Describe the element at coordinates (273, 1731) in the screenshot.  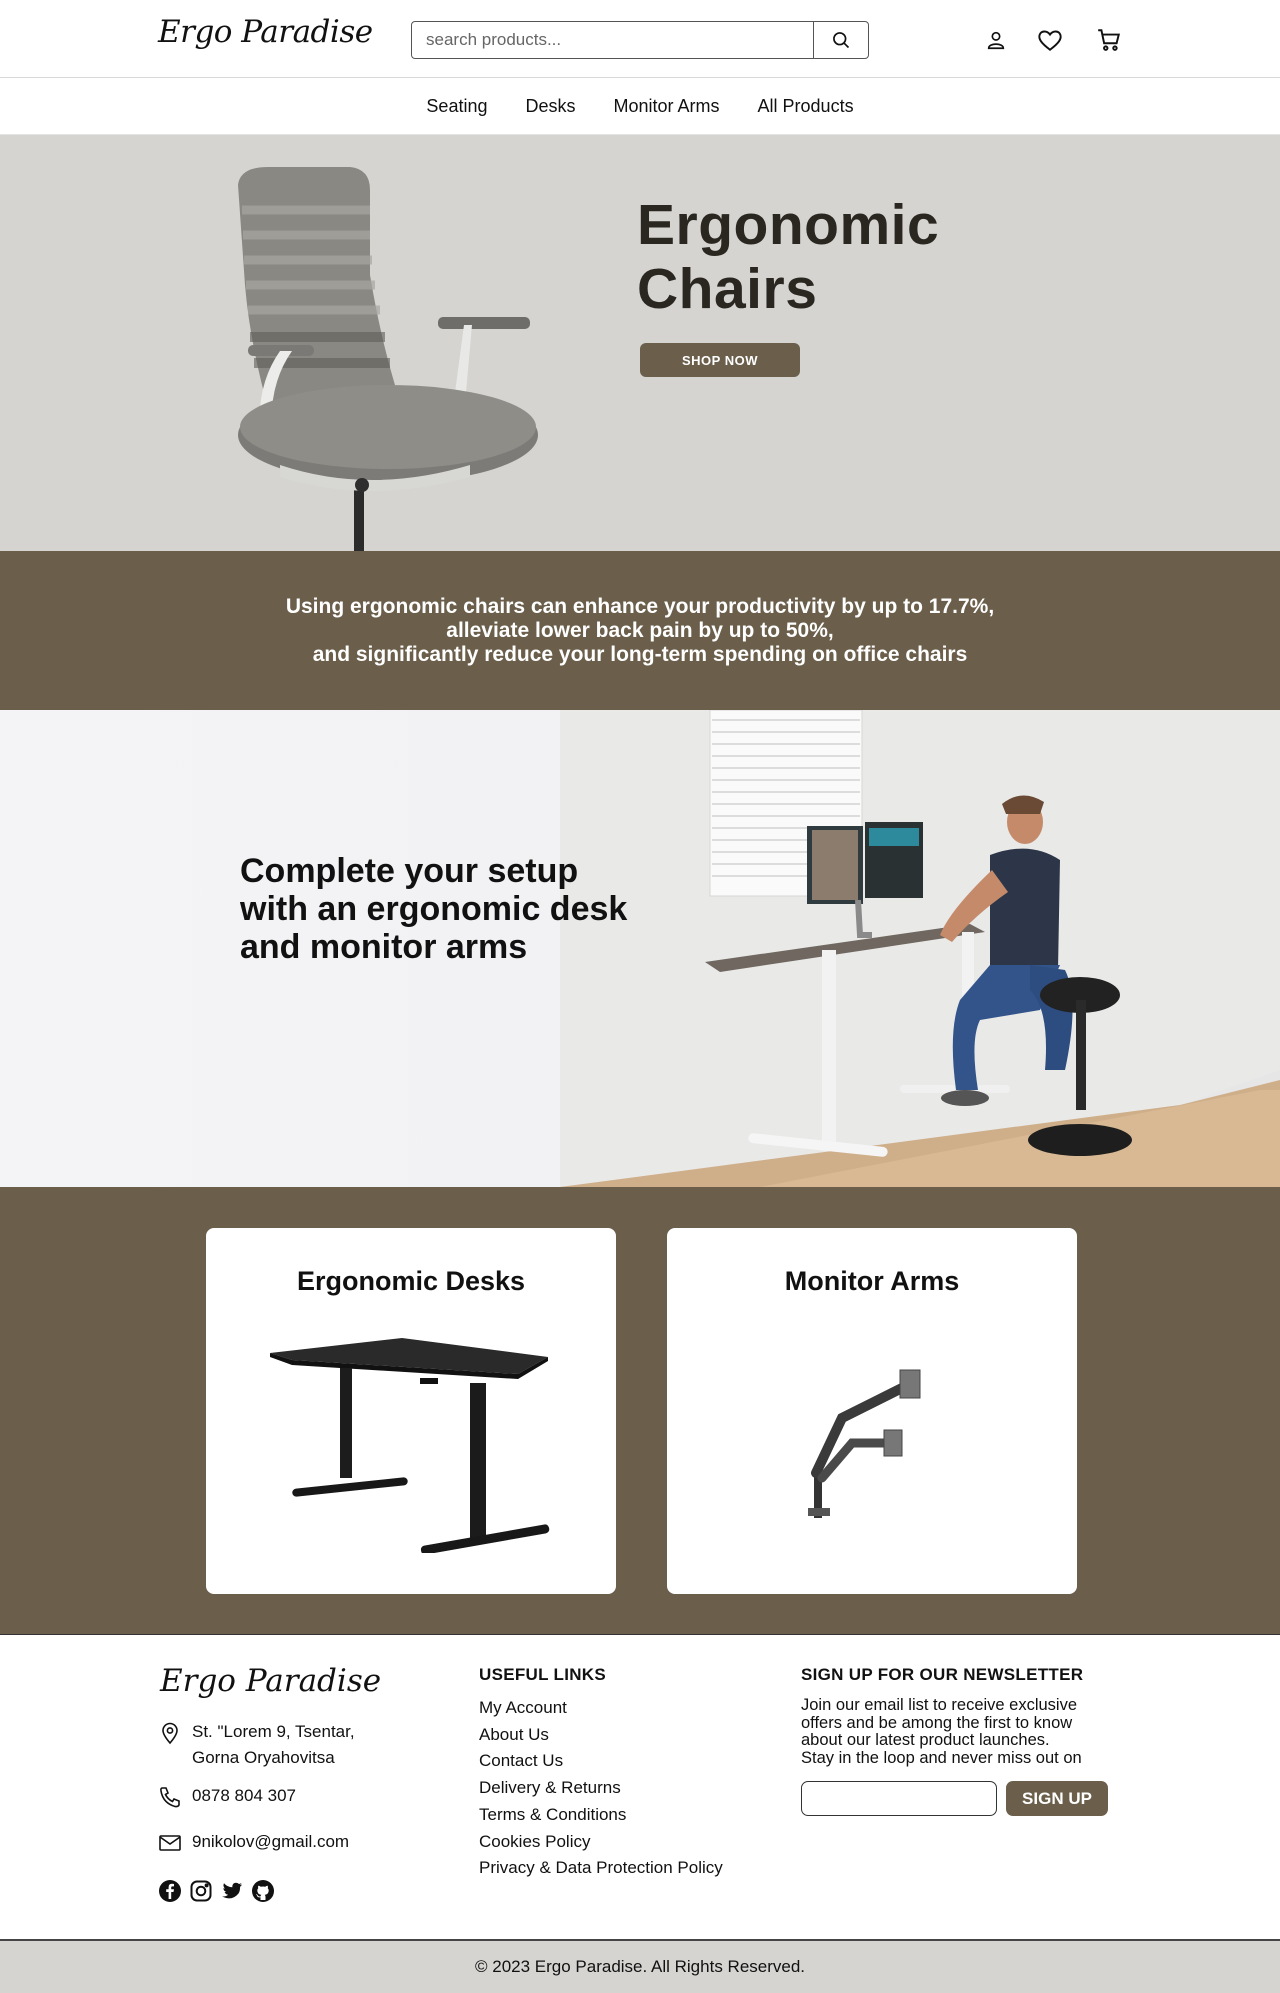
I see `address-line: St. "Lorem 9, Tsentar,` at that location.